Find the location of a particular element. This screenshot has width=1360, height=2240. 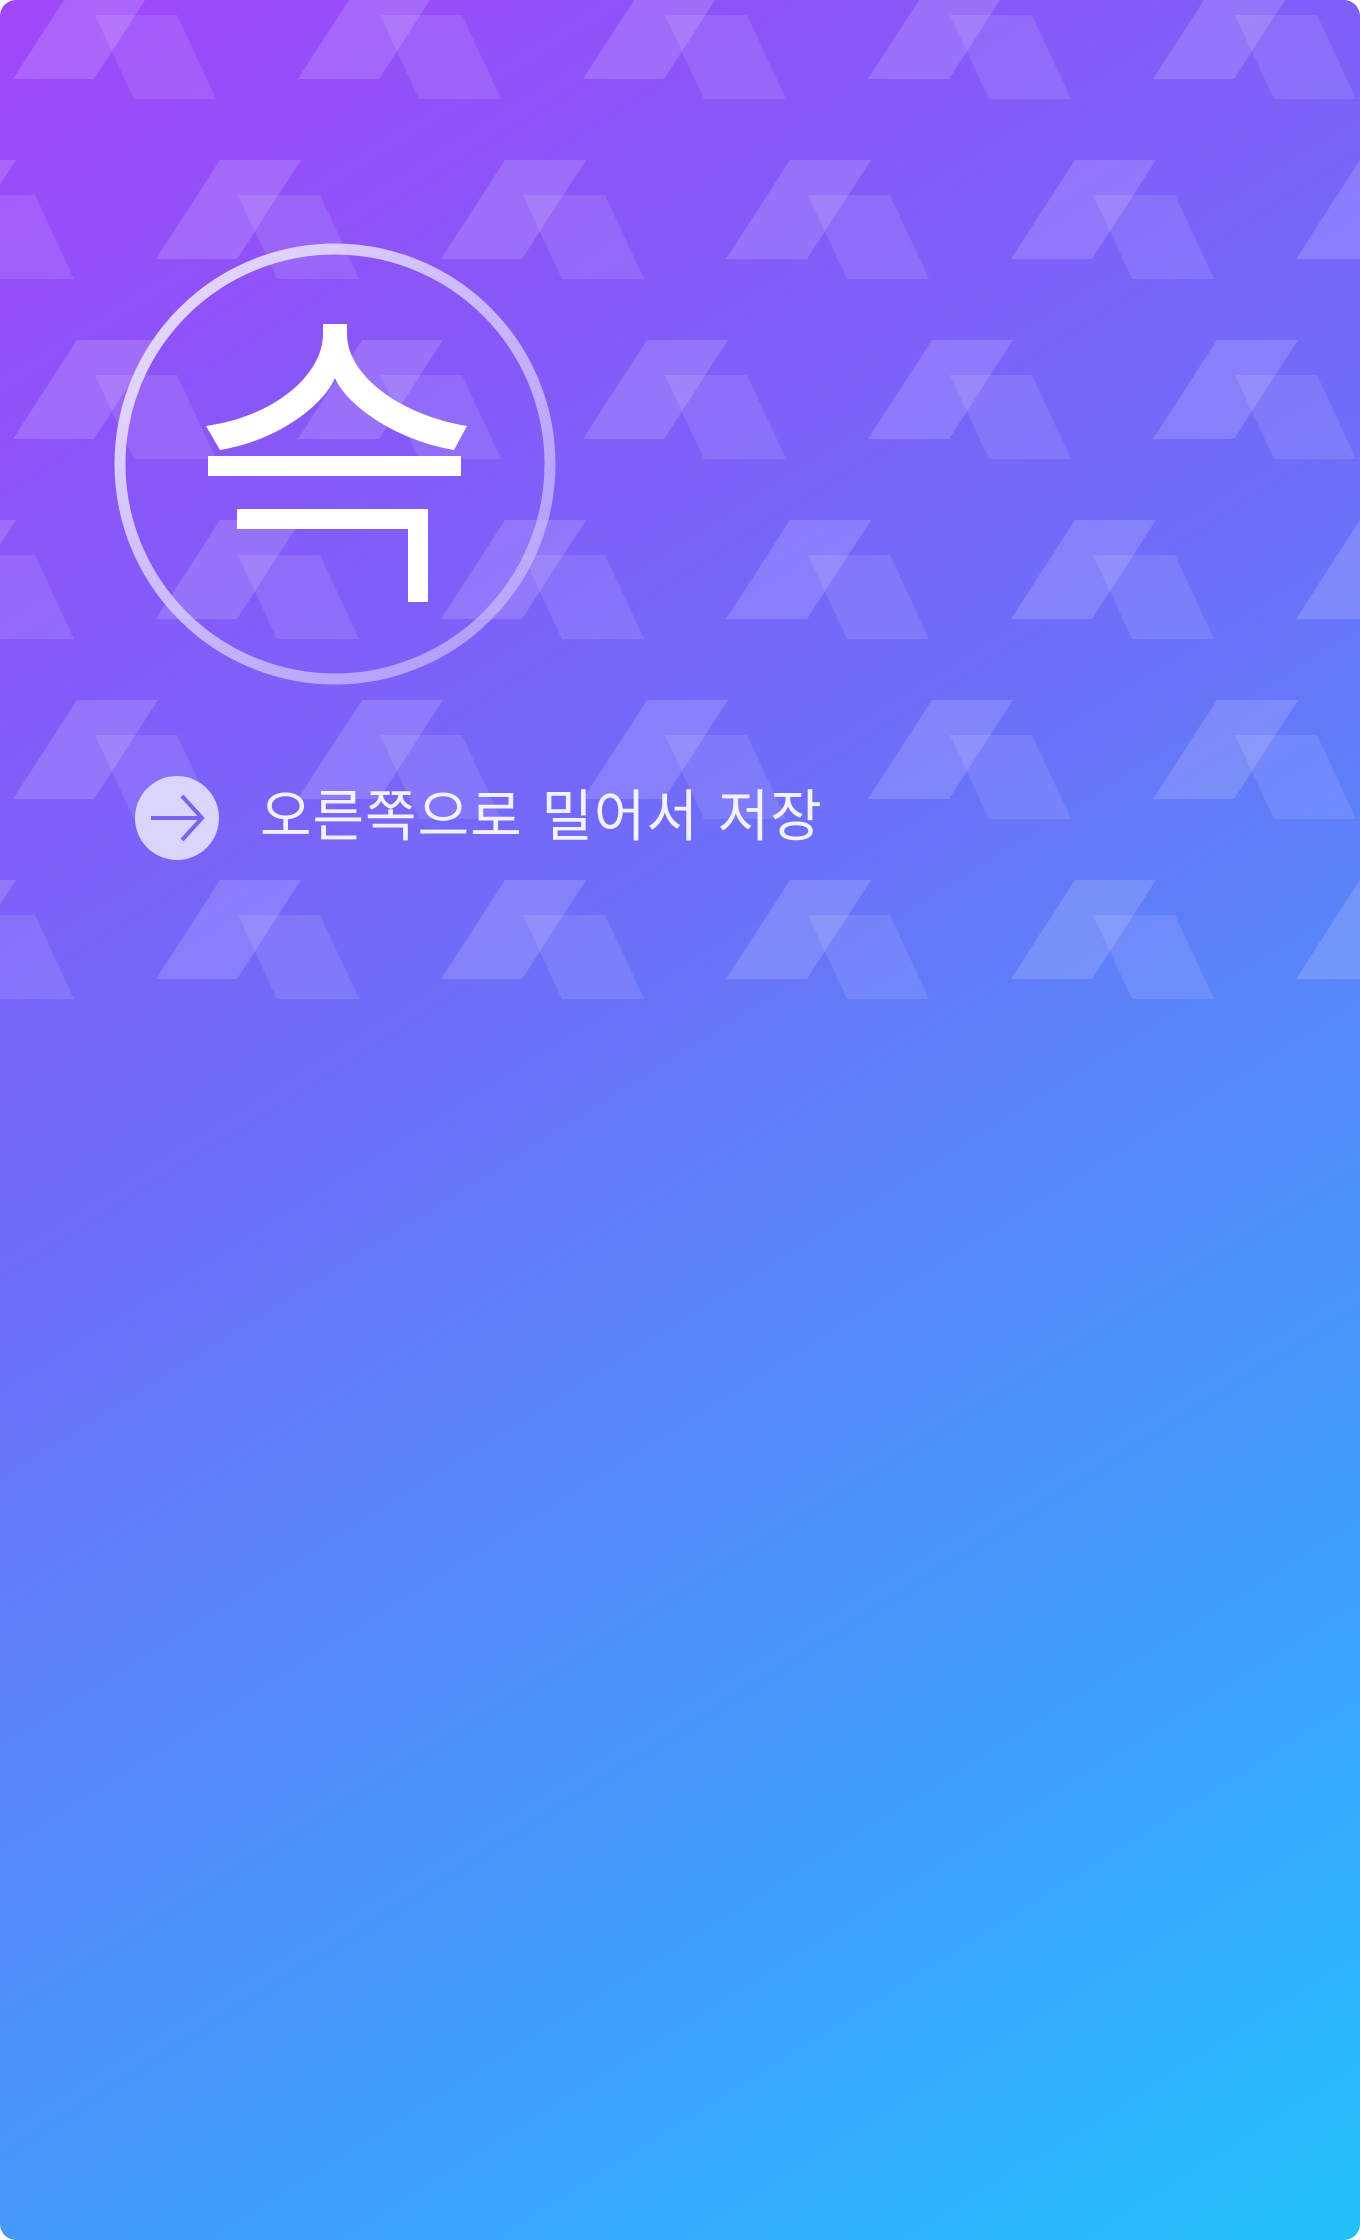

logo-glyph-icon is located at coordinates (336, 463).